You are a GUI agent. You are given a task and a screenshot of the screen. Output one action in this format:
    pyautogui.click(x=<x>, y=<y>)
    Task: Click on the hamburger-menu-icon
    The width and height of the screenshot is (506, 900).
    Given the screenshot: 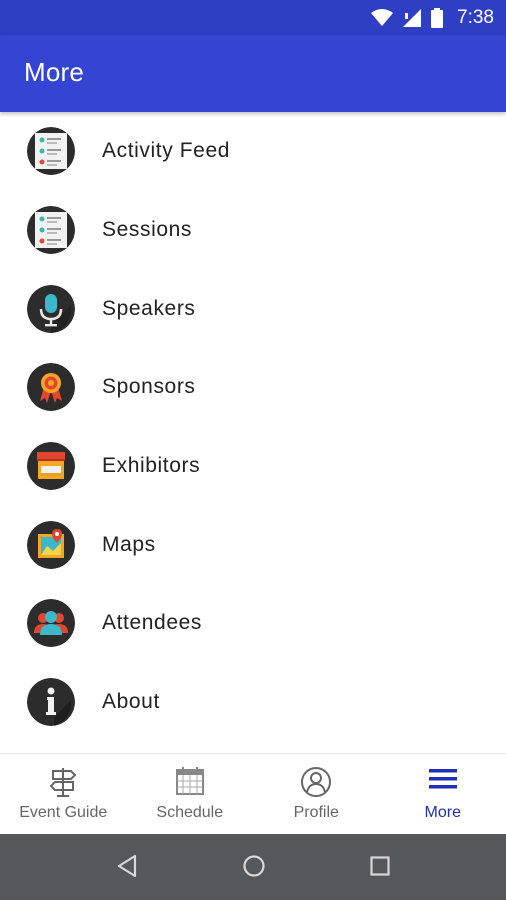 What is the action you would take?
    pyautogui.click(x=442, y=779)
    